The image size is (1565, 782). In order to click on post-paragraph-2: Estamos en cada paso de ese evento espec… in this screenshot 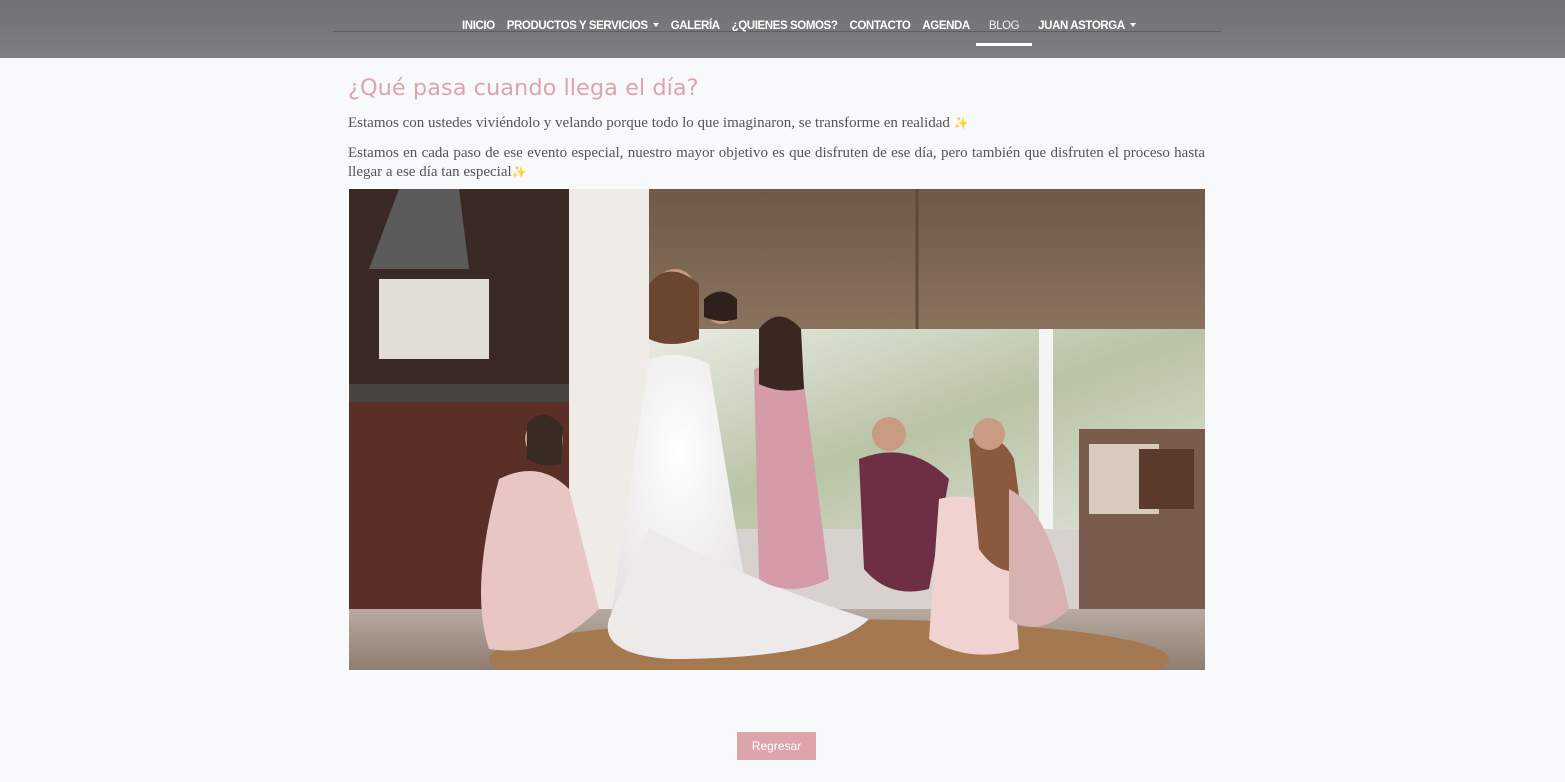, I will do `click(776, 163)`.